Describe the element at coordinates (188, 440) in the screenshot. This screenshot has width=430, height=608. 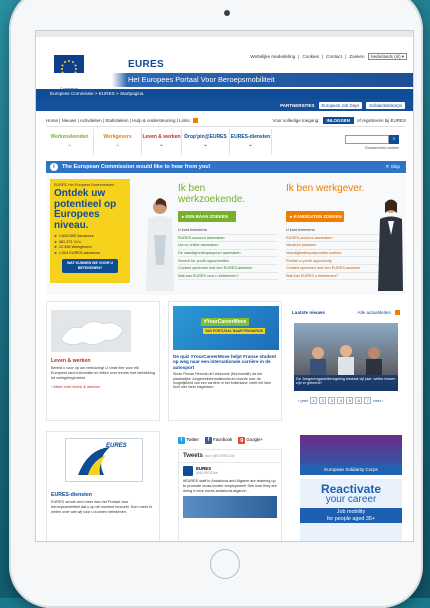
I see `twitter-link: t Twitter` at that location.